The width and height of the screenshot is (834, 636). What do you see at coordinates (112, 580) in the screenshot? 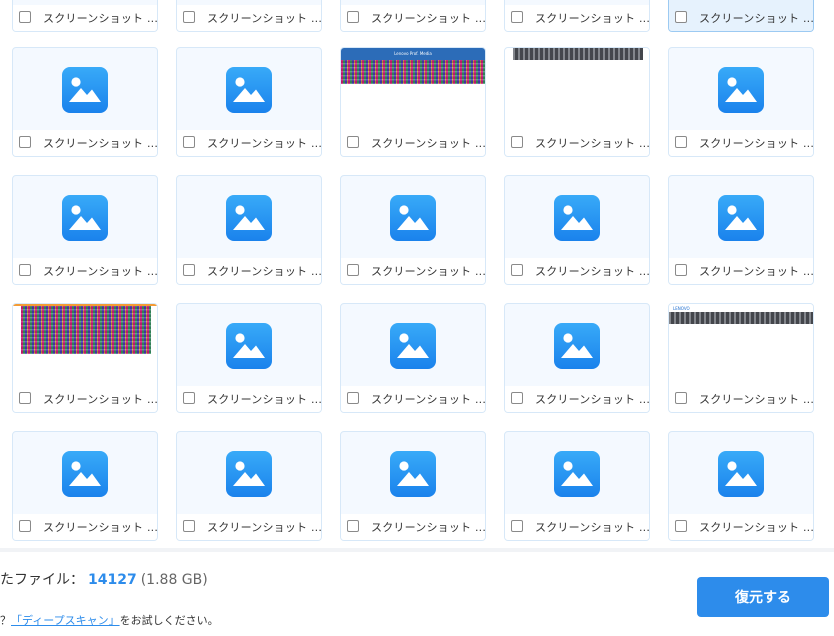
I see `total-files-count: 14127` at bounding box center [112, 580].